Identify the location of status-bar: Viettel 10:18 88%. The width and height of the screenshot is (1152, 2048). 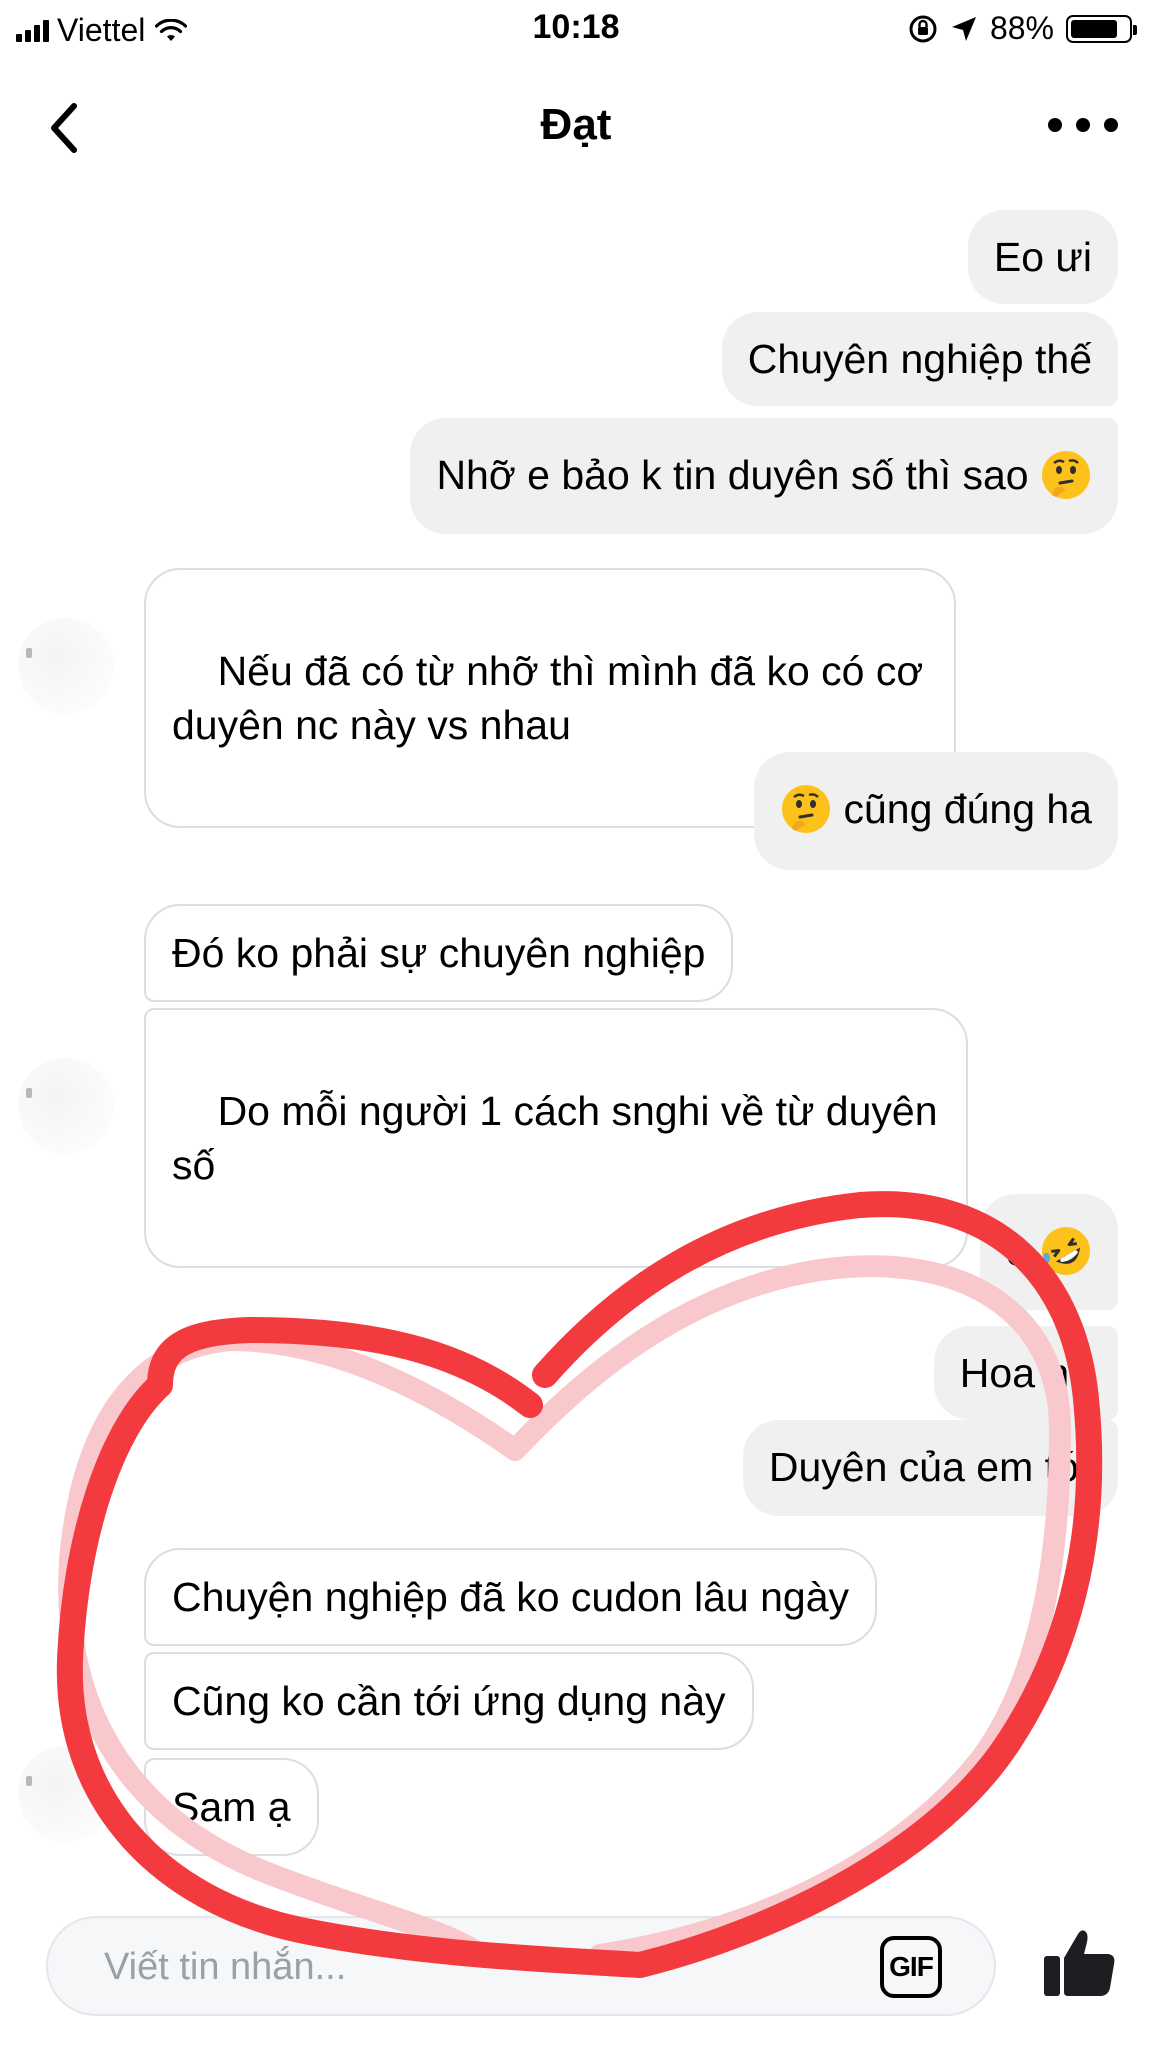
(576, 29).